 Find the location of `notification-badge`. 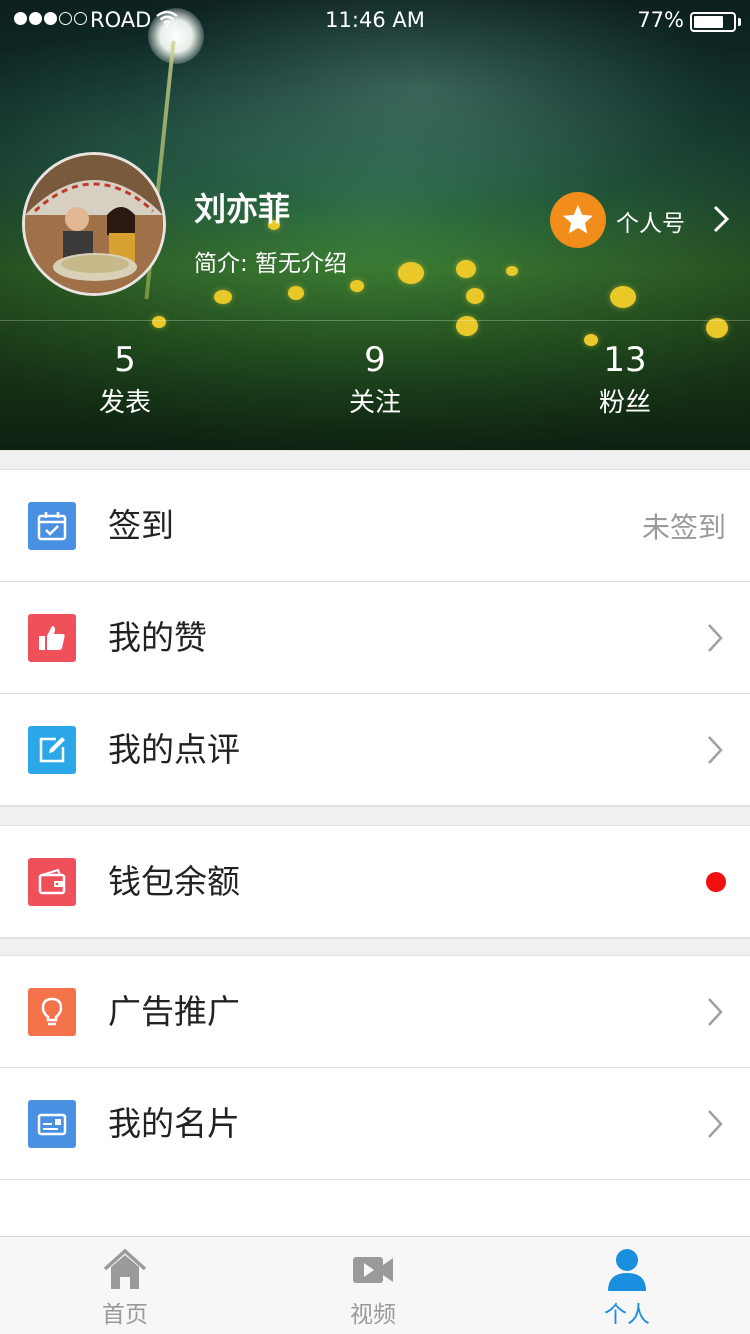

notification-badge is located at coordinates (716, 882).